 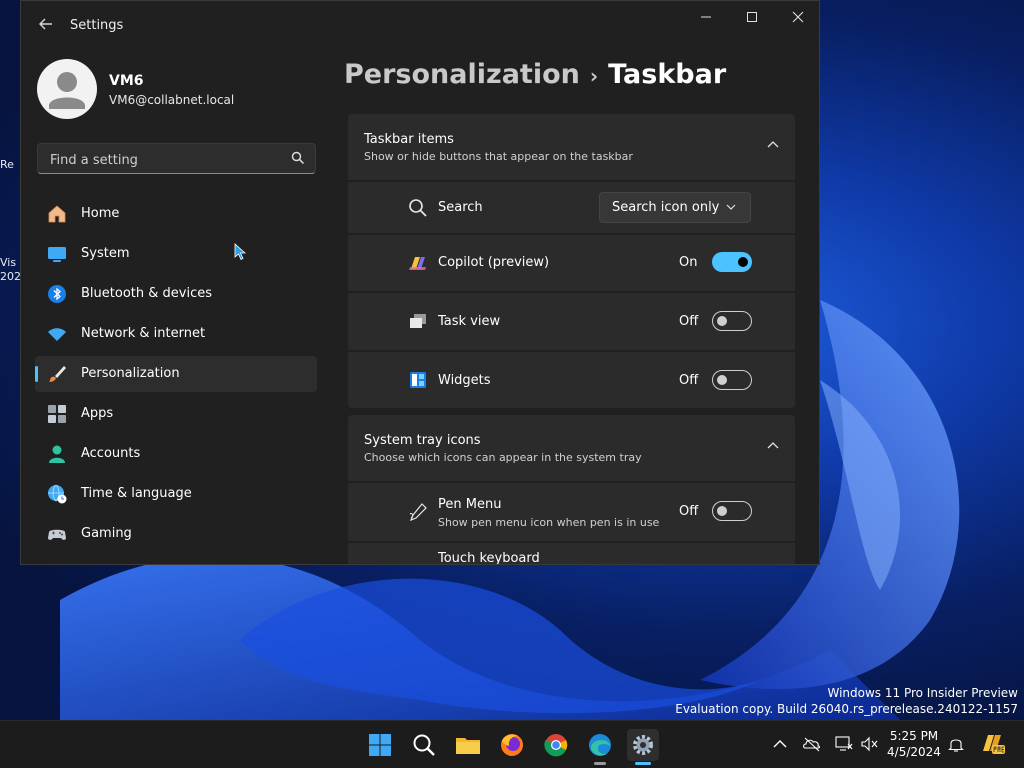 I want to click on sidebar-item-time-language: Time & language, so click(x=176, y=494).